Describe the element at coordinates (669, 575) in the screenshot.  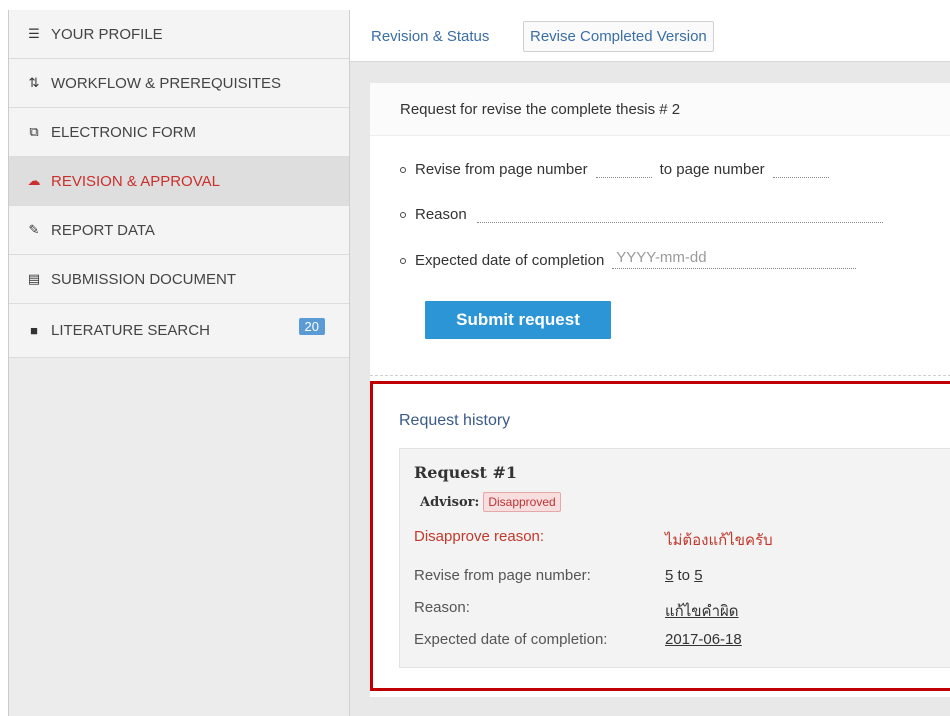
I see `page-from-value: 5` at that location.